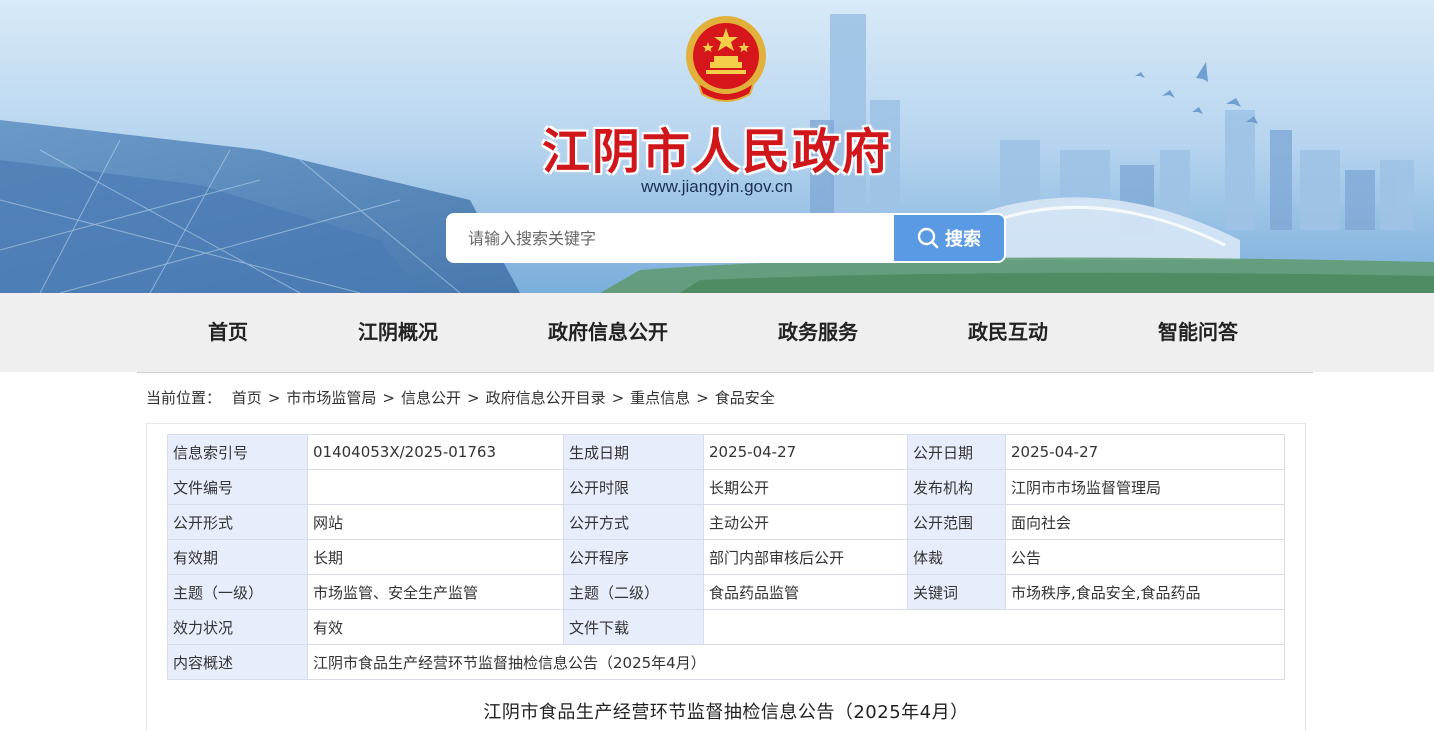 This screenshot has width=1434, height=731. What do you see at coordinates (435, 522) in the screenshot?
I see `value-disclosure-form: 网站` at bounding box center [435, 522].